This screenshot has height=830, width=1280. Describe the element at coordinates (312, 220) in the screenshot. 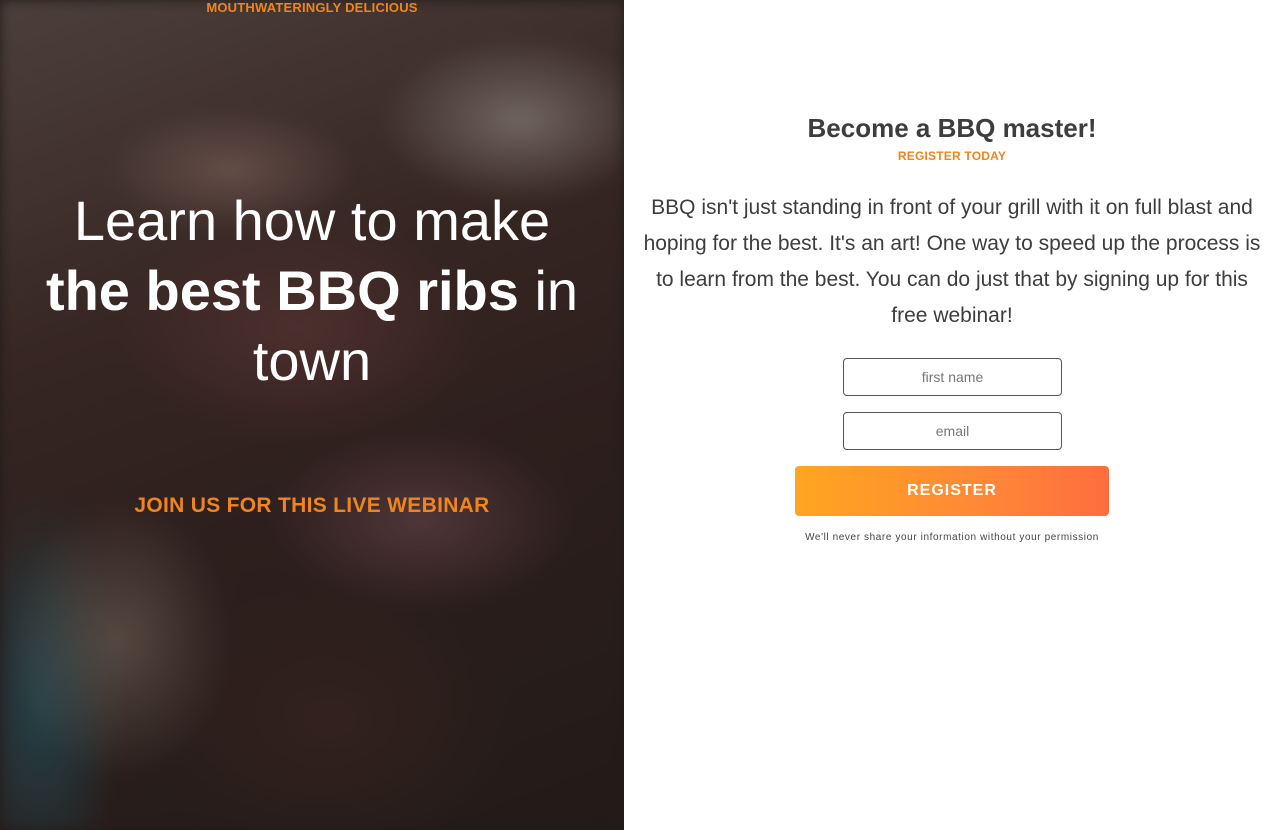

I see `hero-title-lead: Learn how to make` at that location.